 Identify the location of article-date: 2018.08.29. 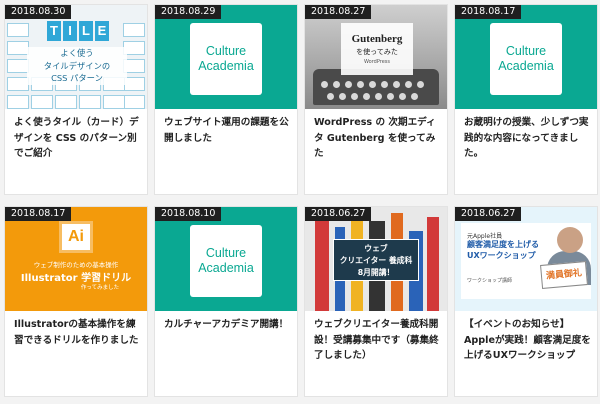
(188, 12).